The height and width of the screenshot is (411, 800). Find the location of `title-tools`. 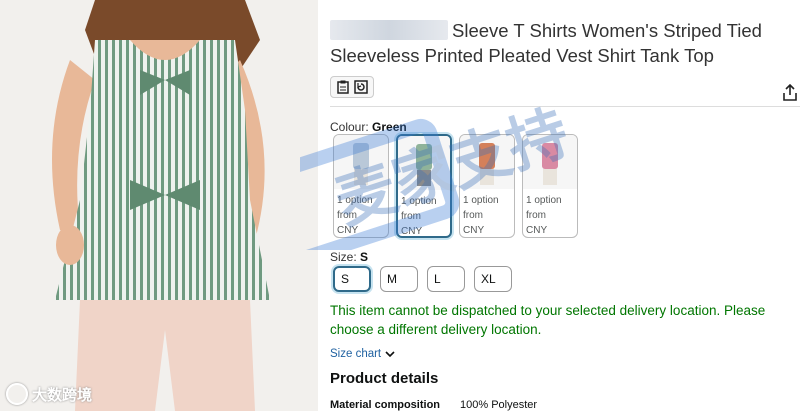

title-tools is located at coordinates (352, 87).